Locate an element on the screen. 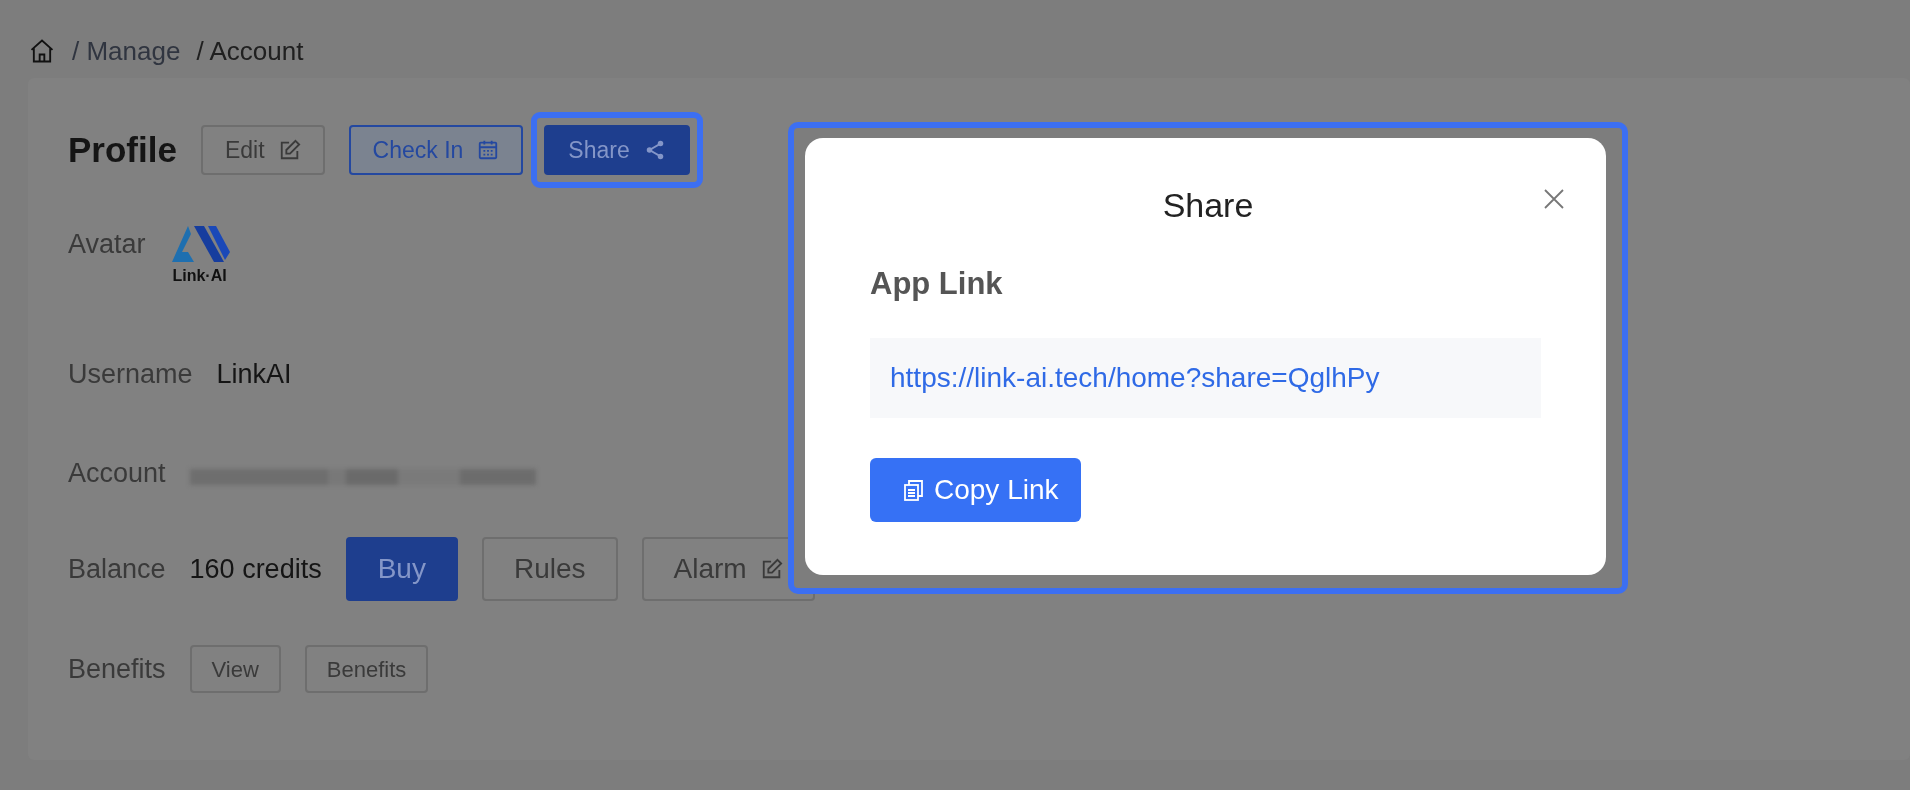 The image size is (1910, 790). page-title: Profile is located at coordinates (122, 150).